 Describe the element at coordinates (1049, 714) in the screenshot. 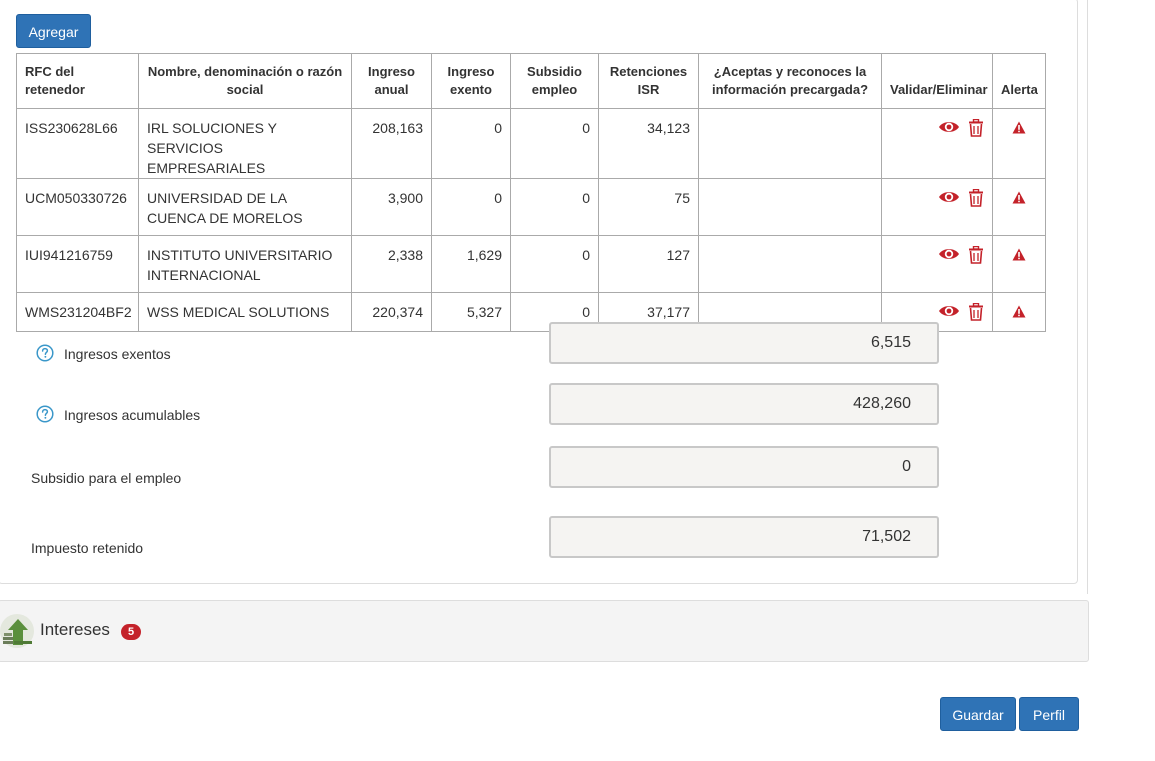

I see `profile-button: Perfil` at that location.